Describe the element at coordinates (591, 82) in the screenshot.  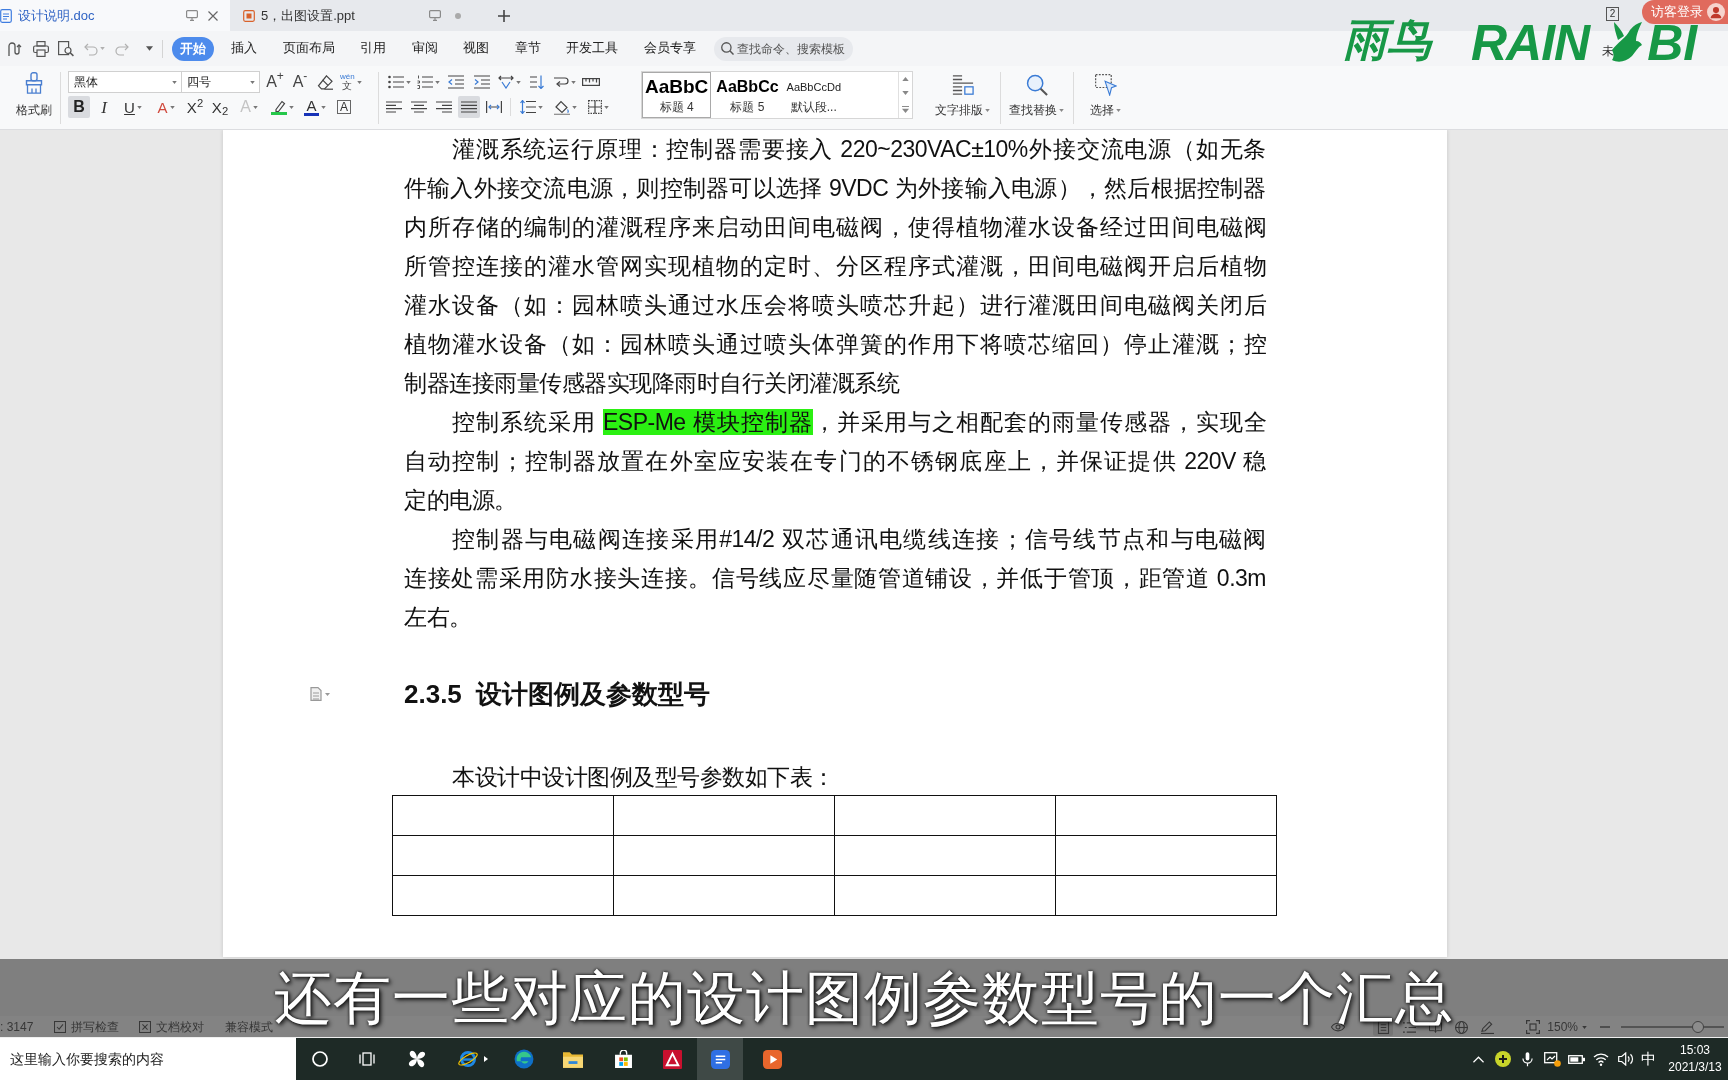
I see `ruler-icon` at that location.